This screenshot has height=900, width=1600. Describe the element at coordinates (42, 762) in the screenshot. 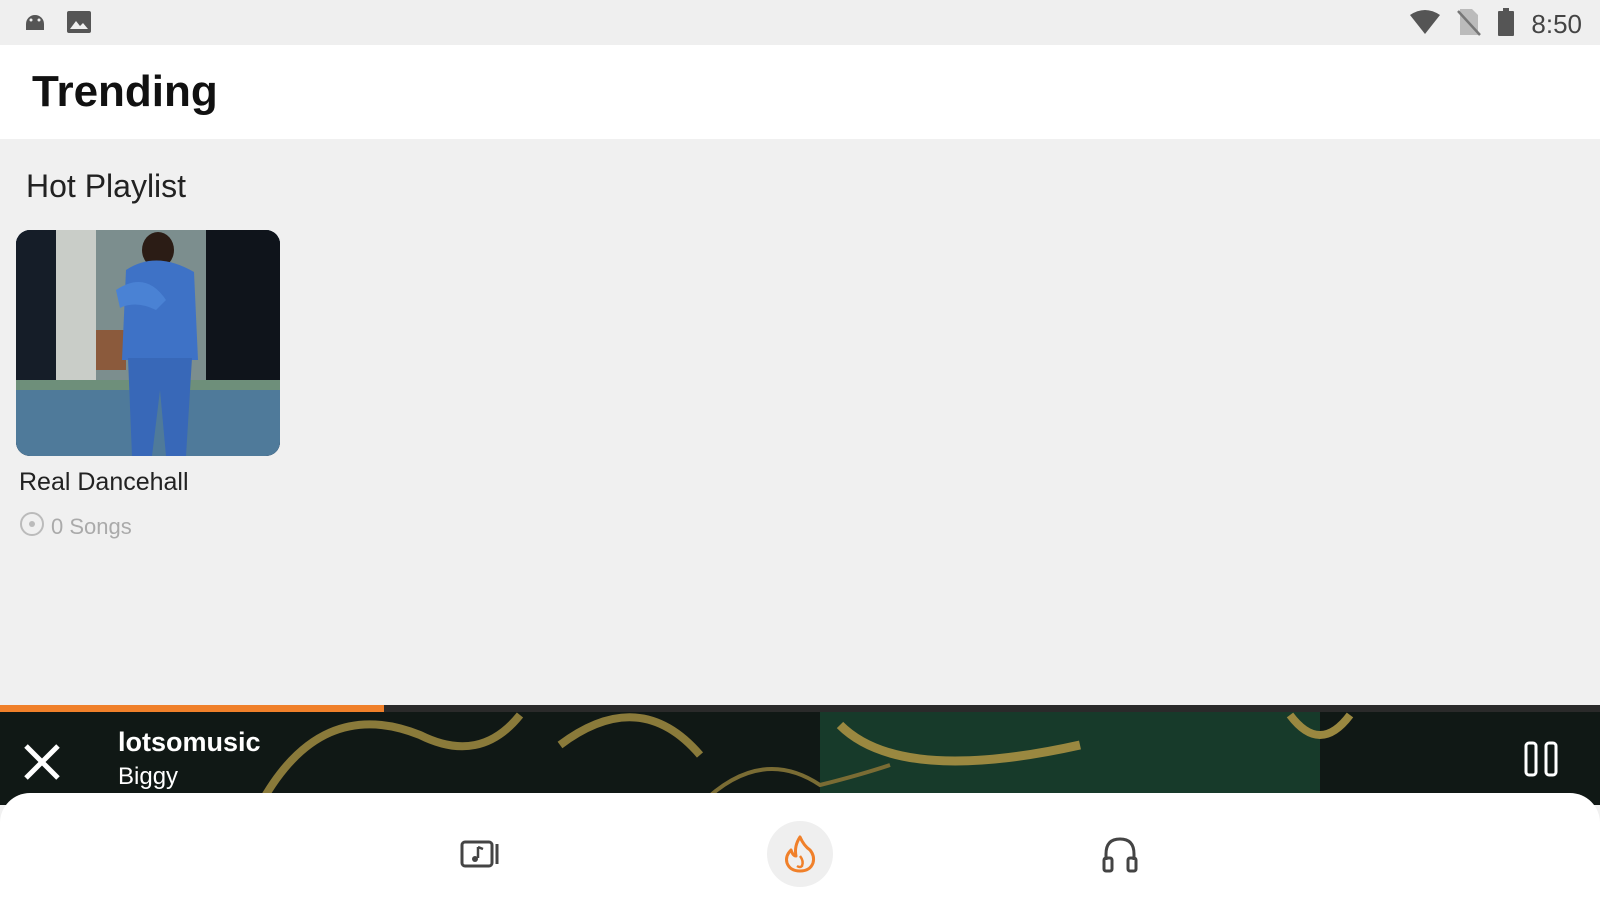

I see `close-icon` at that location.